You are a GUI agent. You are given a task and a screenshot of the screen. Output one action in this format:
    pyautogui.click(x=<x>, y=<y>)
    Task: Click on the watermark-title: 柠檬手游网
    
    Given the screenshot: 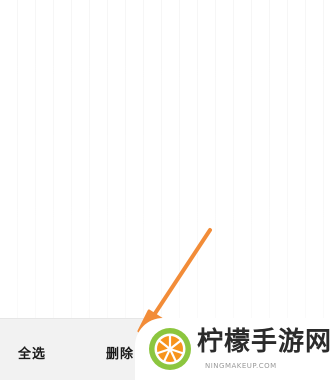 What is the action you would take?
    pyautogui.click(x=265, y=342)
    